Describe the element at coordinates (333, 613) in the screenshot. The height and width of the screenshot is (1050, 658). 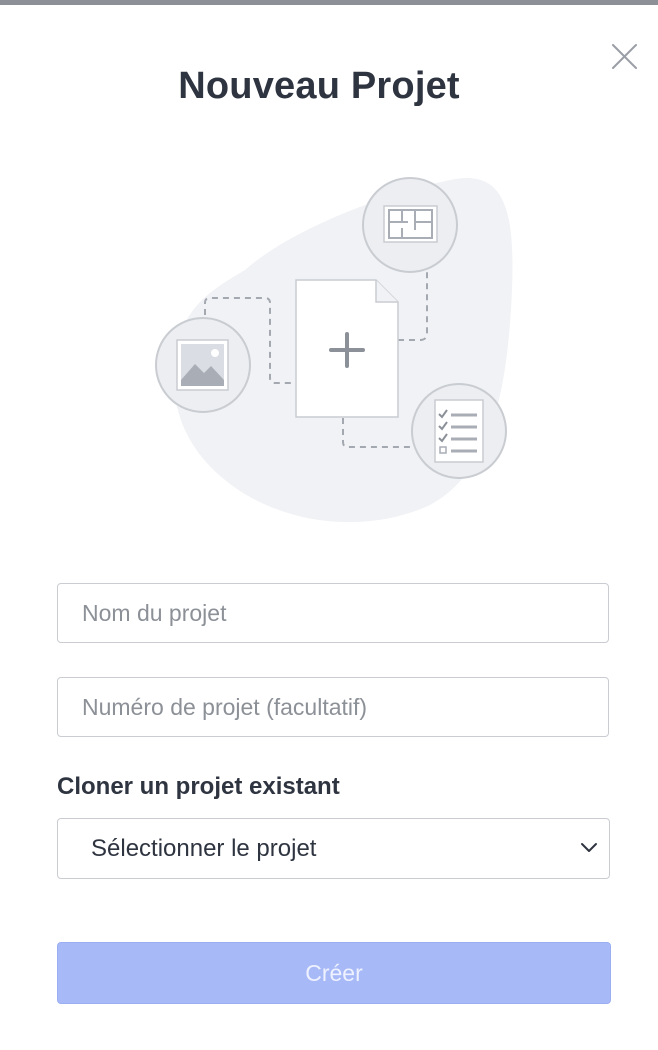
I see `project-name-input` at that location.